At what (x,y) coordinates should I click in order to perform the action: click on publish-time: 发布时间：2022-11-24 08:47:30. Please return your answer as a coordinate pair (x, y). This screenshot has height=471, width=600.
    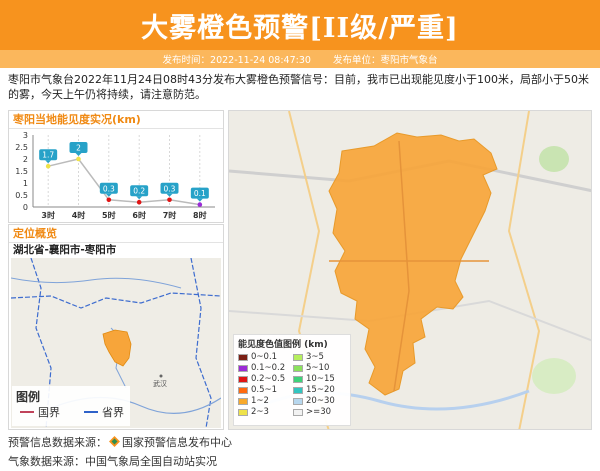
    Looking at the image, I should click on (236, 60).